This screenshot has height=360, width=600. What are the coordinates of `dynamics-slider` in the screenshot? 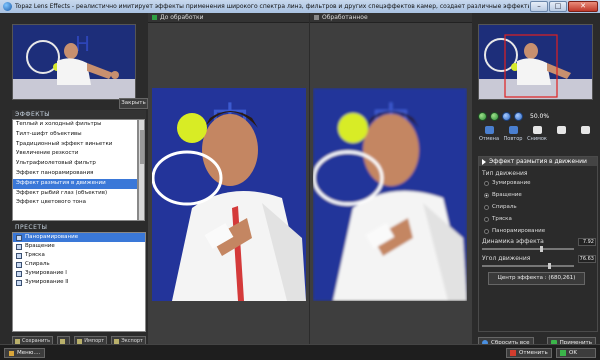 It's located at (528, 249).